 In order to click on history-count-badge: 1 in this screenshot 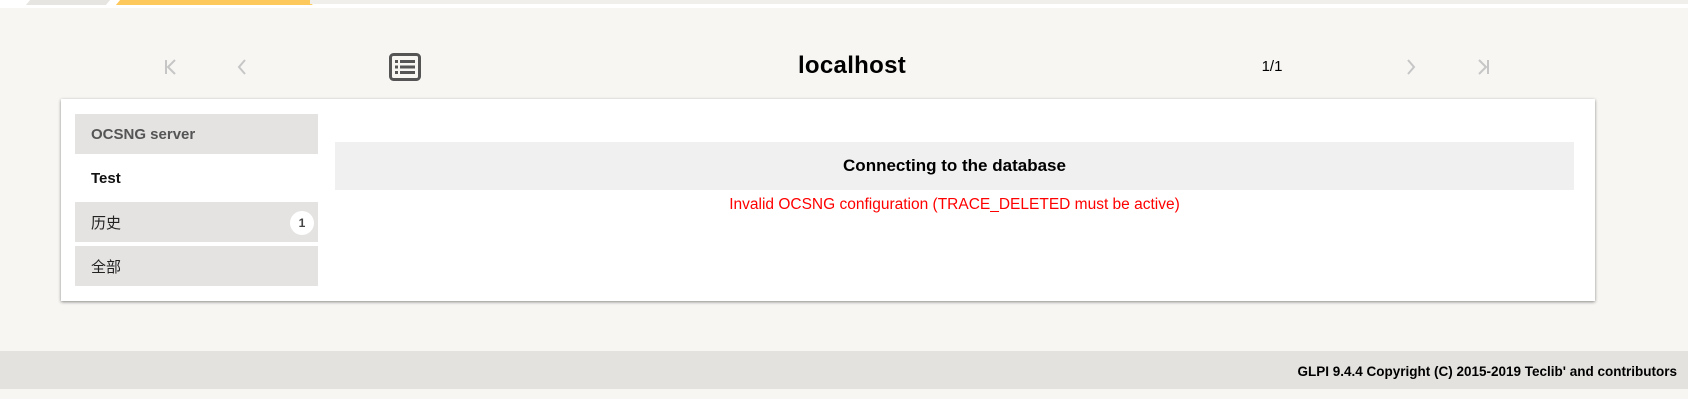, I will do `click(302, 223)`.